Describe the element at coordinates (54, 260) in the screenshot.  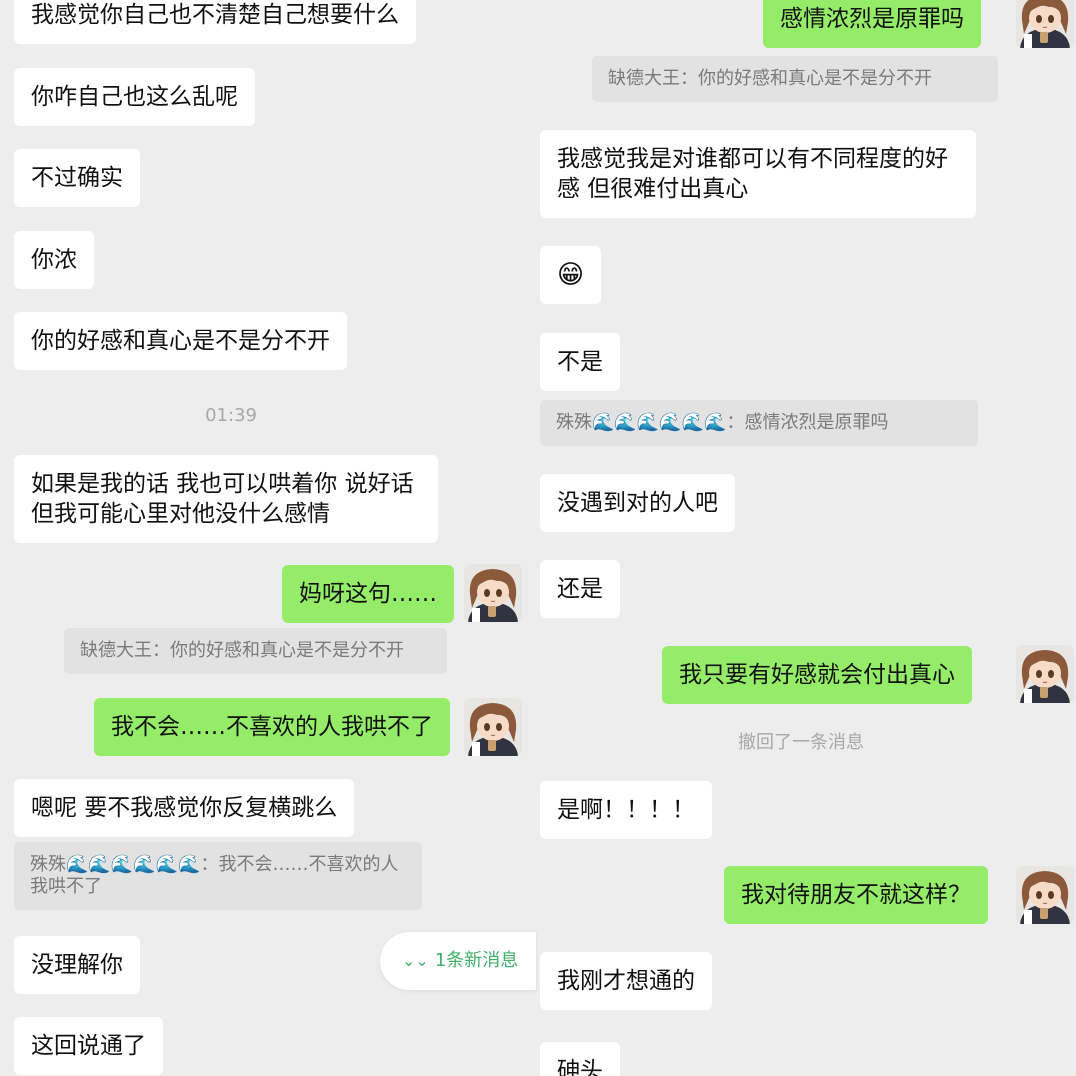
I see `message-bubble: 你浓` at that location.